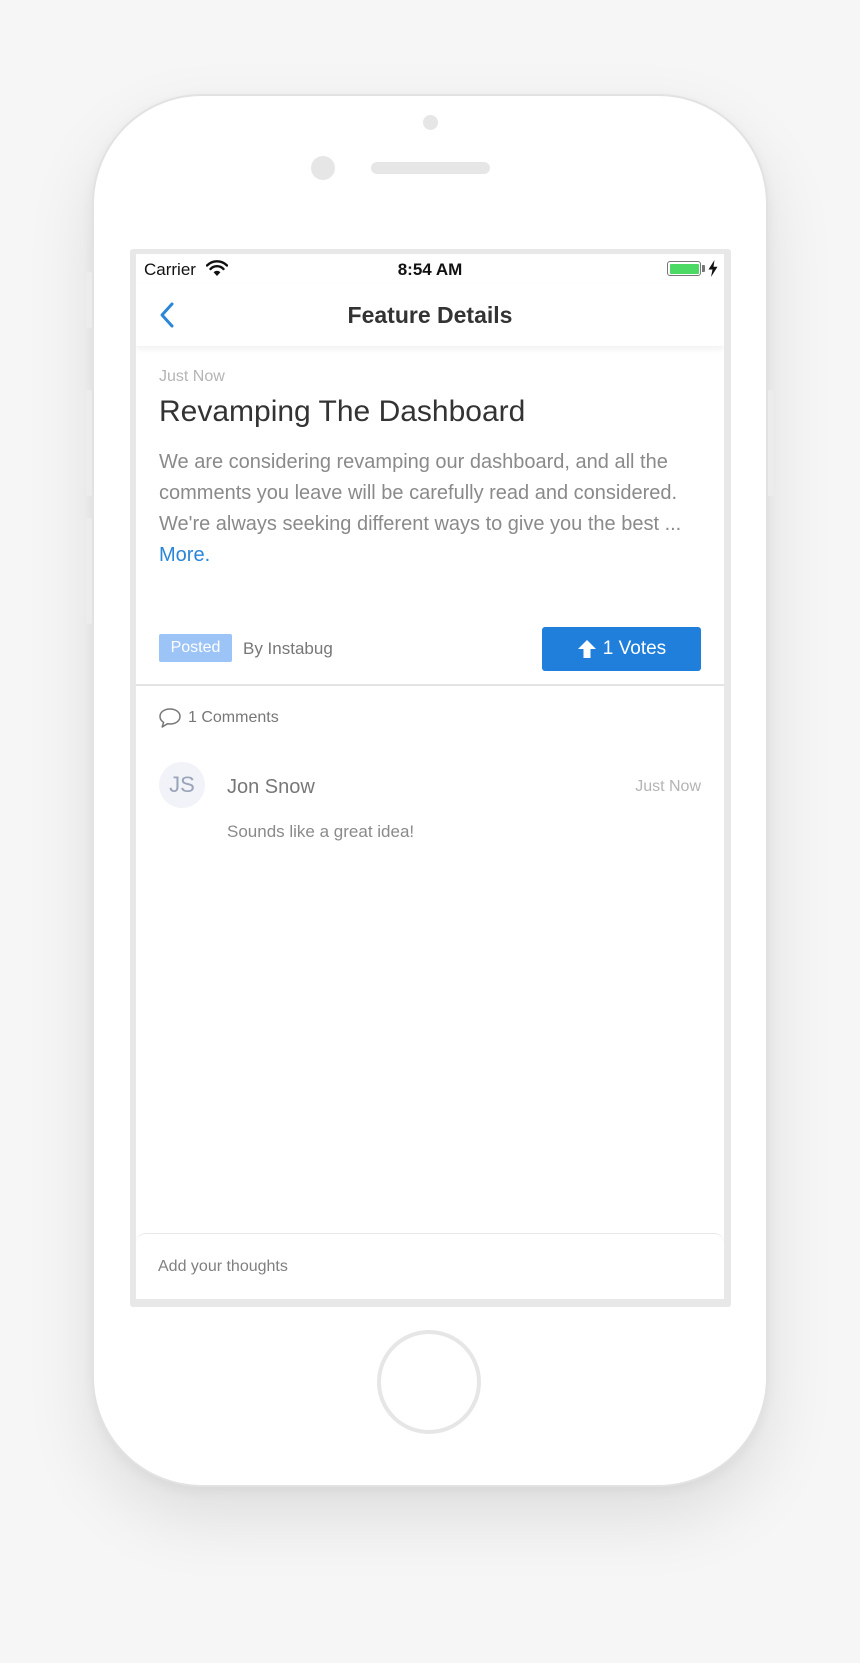 The width and height of the screenshot is (860, 1663). Describe the element at coordinates (703, 268) in the screenshot. I see `battery-tip` at that location.